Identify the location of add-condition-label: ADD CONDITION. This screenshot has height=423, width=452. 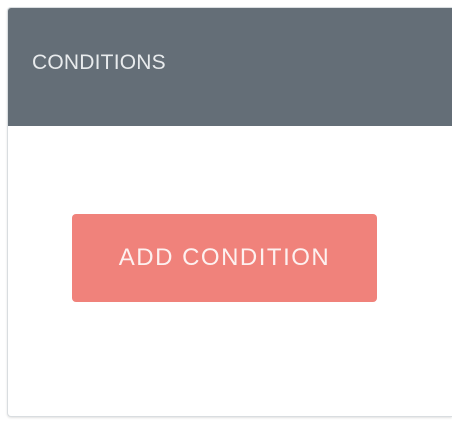
(224, 257).